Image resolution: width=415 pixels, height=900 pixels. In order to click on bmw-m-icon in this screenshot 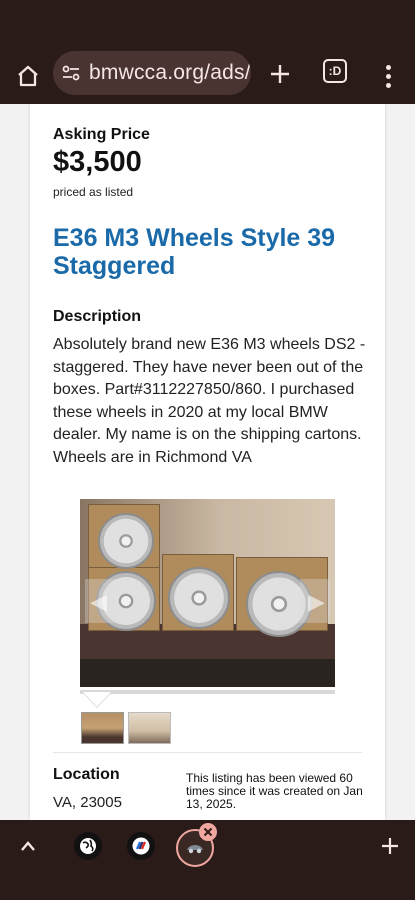, I will do `click(141, 846)`.